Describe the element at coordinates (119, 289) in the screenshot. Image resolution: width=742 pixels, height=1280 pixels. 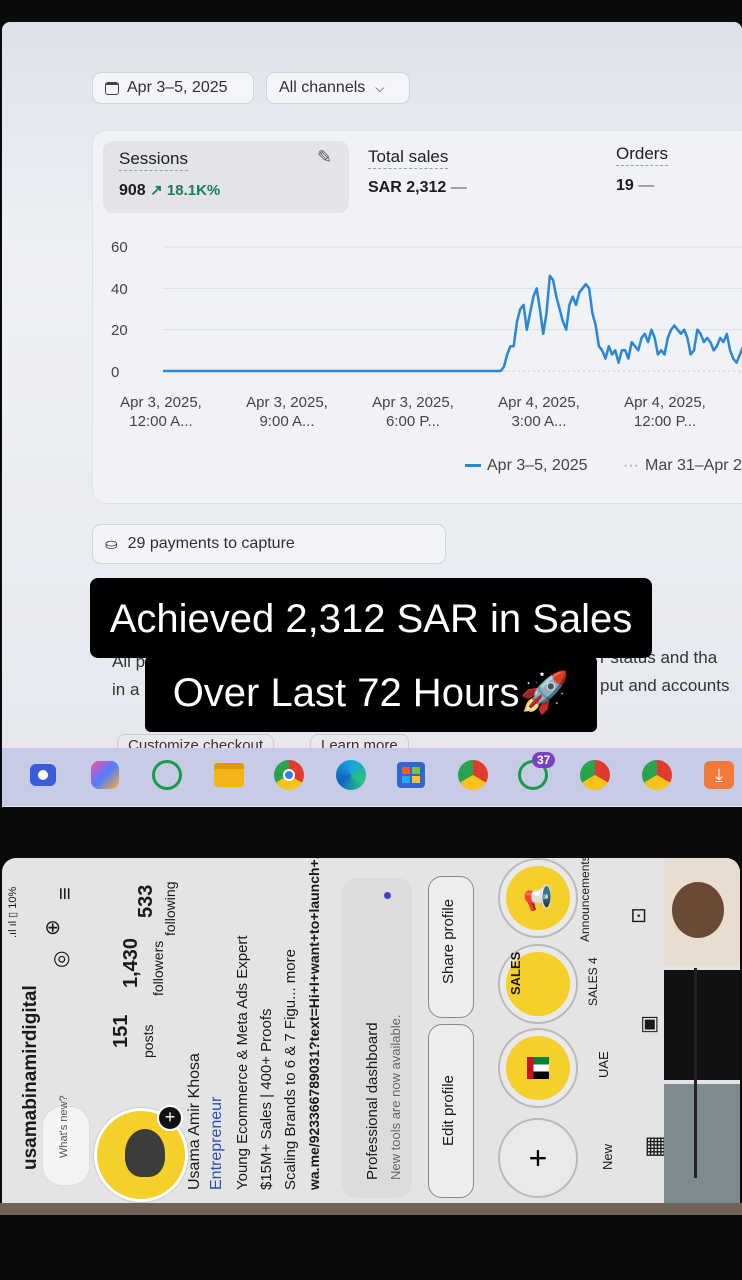
I see `y-tick: 40` at that location.